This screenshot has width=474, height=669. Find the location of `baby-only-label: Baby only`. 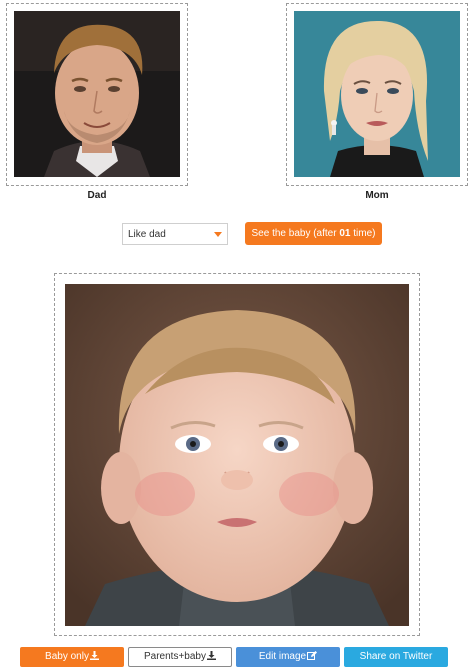

baby-only-label: Baby only is located at coordinates (67, 656).